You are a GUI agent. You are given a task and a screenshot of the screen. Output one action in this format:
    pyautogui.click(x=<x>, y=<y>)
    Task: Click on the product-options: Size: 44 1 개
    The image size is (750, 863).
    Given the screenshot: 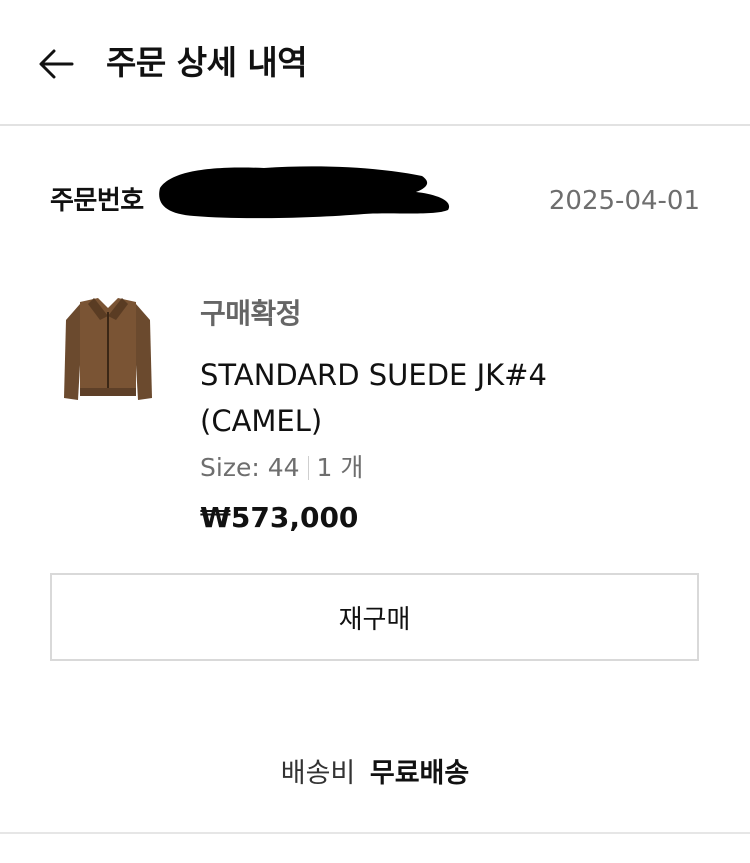 What is the action you would take?
    pyautogui.click(x=281, y=468)
    